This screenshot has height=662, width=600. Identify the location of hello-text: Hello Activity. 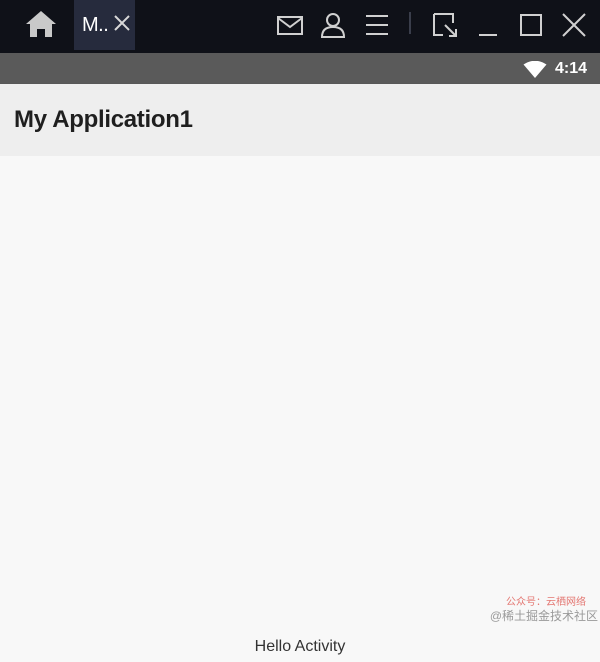
(300, 646).